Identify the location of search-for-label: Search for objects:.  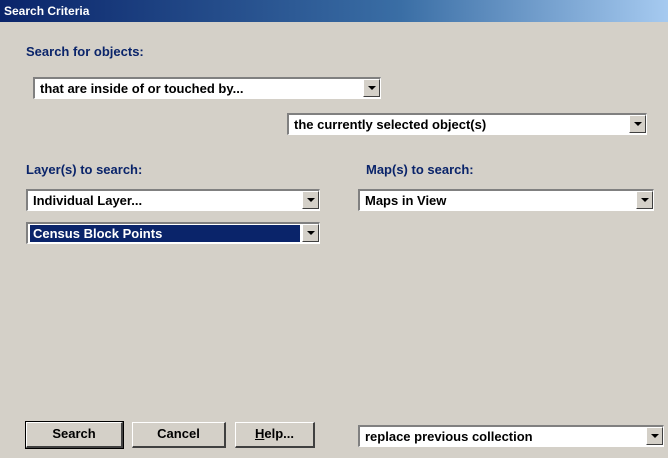
(85, 51).